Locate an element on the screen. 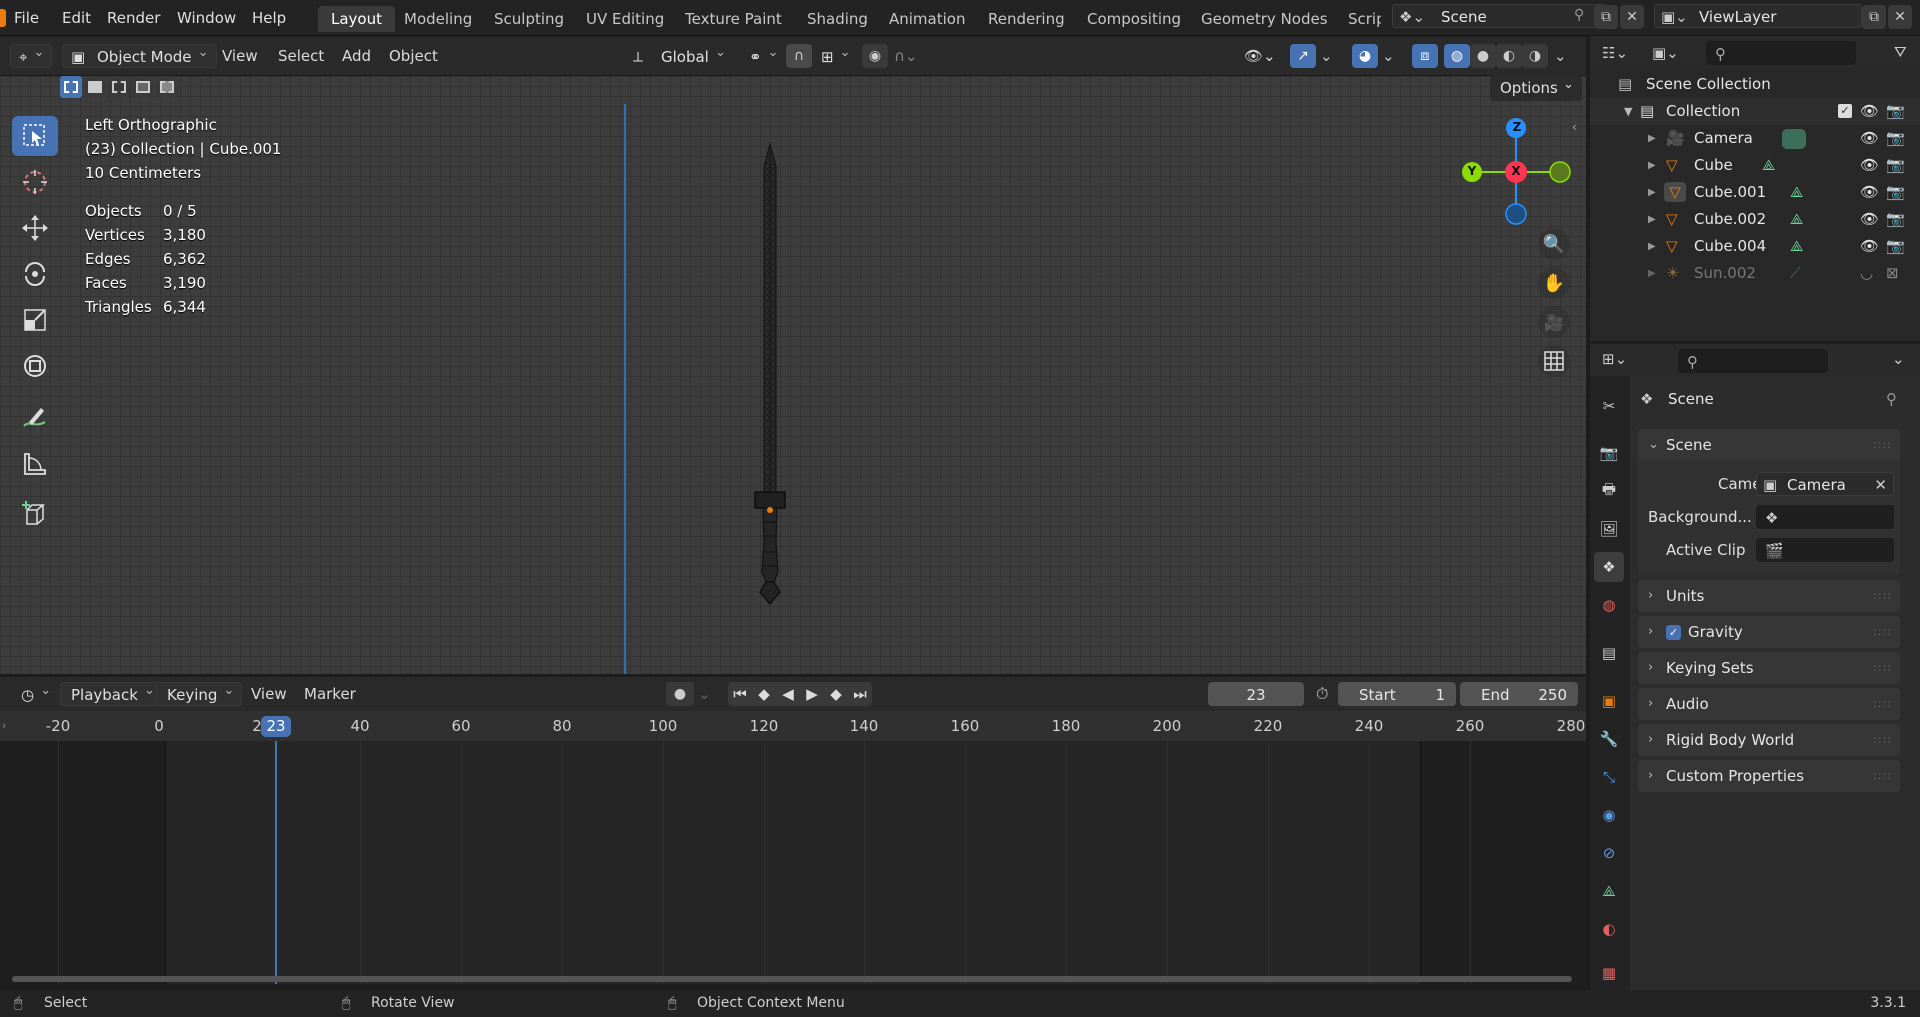 This screenshot has height=1017, width=1920. texture-tab-icon: ▦ is located at coordinates (1609, 973).